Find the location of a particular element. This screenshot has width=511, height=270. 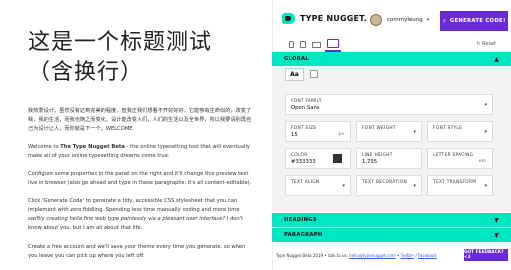

font-style-select: FONT STYLE ▾ is located at coordinates (460, 131).